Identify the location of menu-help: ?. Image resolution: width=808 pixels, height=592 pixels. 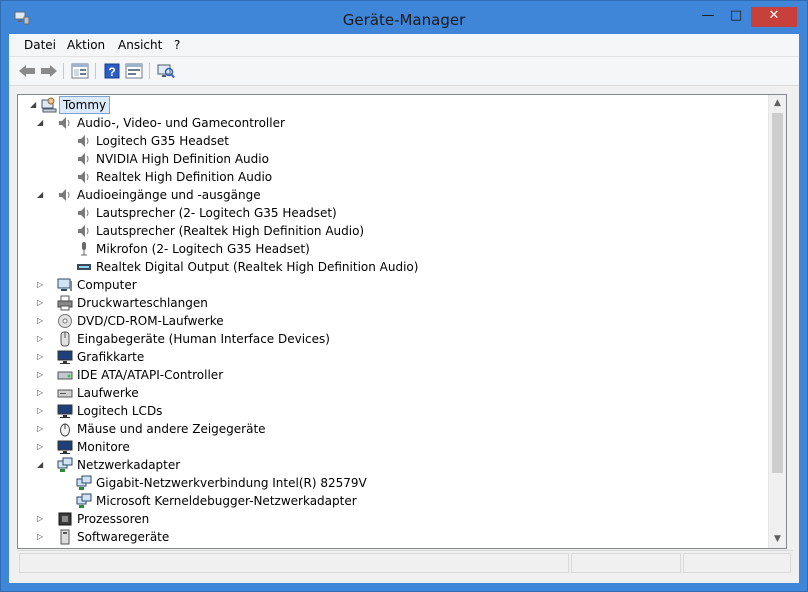
(177, 45).